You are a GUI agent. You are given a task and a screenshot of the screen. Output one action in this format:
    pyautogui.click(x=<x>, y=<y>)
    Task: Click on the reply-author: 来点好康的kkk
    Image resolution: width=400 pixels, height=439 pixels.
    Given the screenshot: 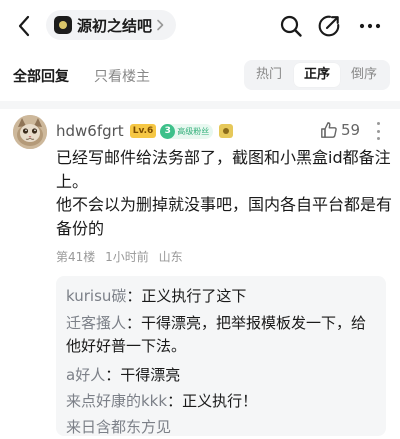 What is the action you would take?
    pyautogui.click(x=116, y=401)
    